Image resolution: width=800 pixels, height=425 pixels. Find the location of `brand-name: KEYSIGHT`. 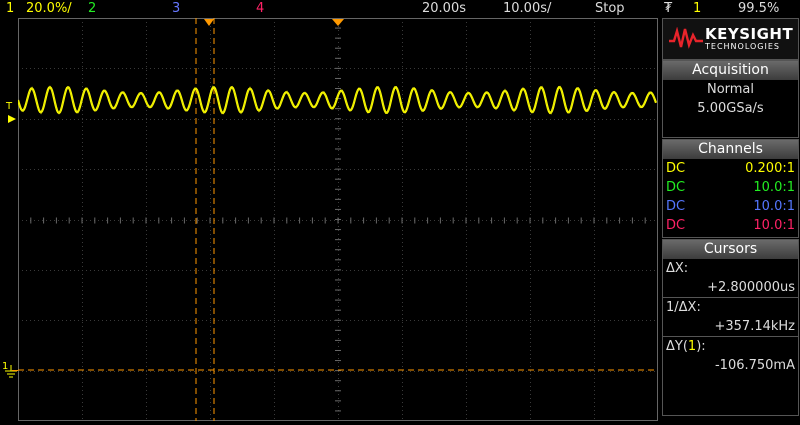

brand-name: KEYSIGHT is located at coordinates (749, 34).